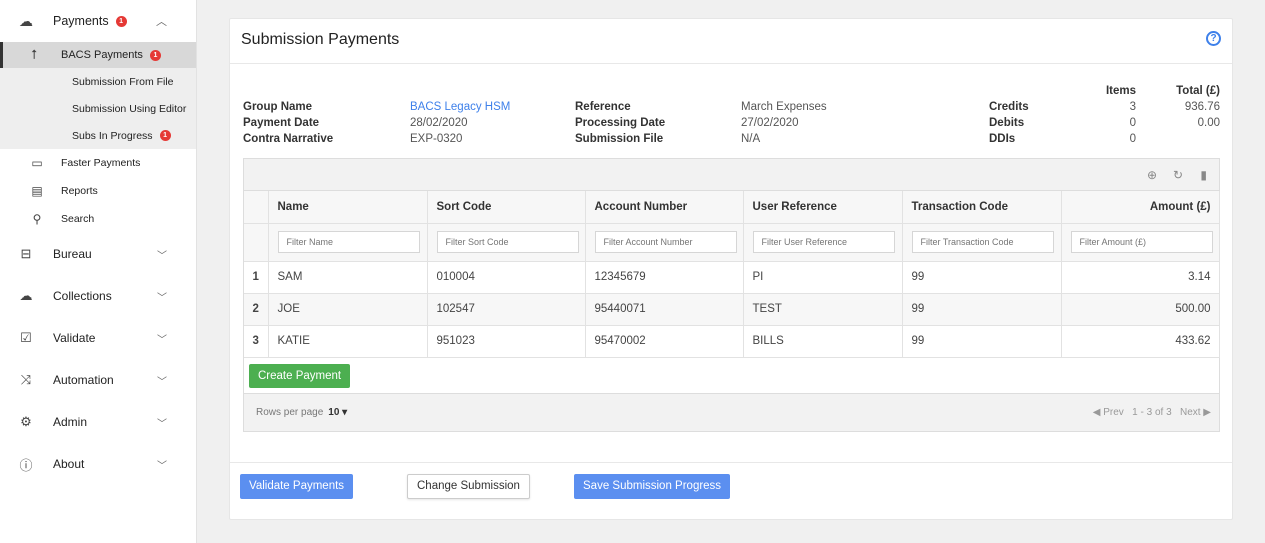 The width and height of the screenshot is (1265, 543). I want to click on contra-narrative-label: Contra Narrative, so click(288, 139).